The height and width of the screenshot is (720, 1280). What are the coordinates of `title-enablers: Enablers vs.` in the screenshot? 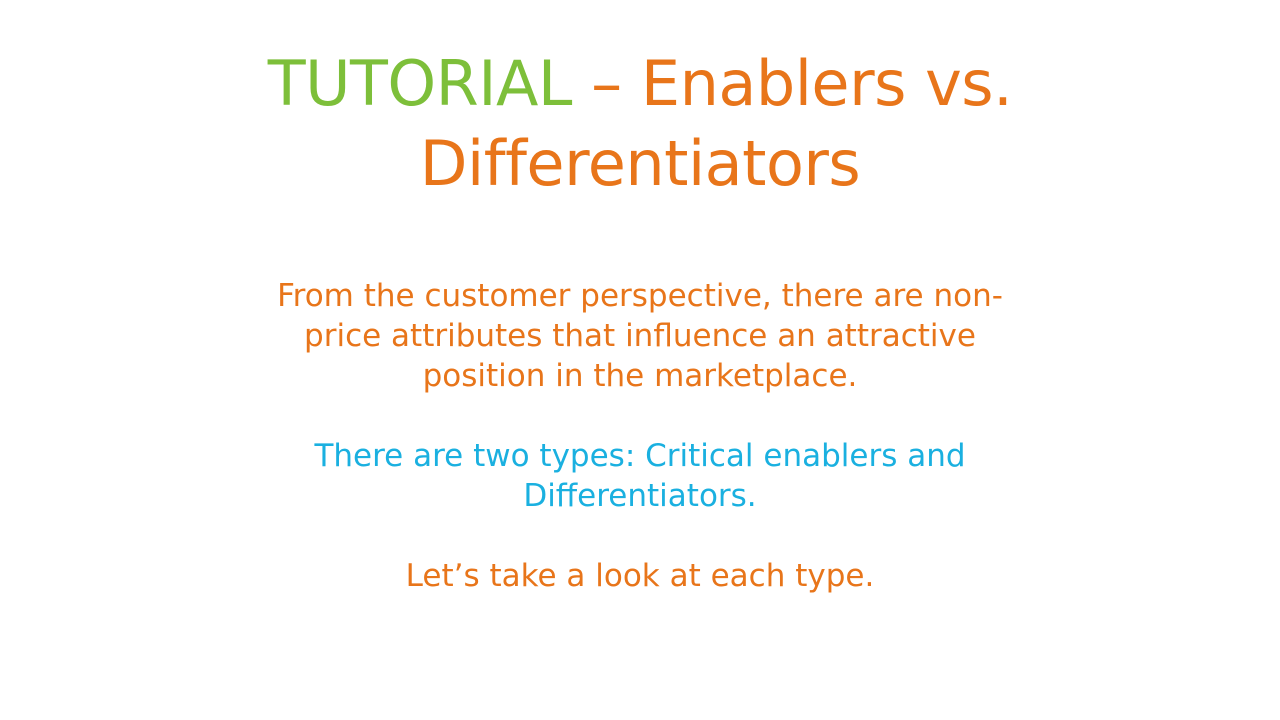 It's located at (826, 83).